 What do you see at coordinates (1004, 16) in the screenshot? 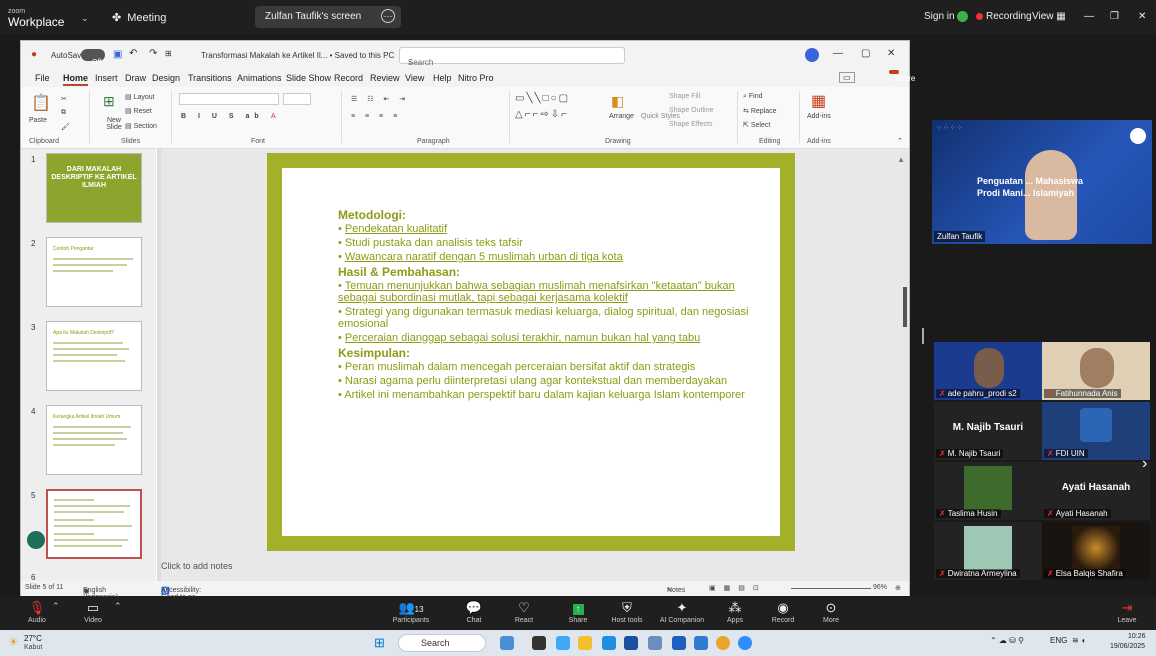
I see `recording-indicator: Recording` at bounding box center [1004, 16].